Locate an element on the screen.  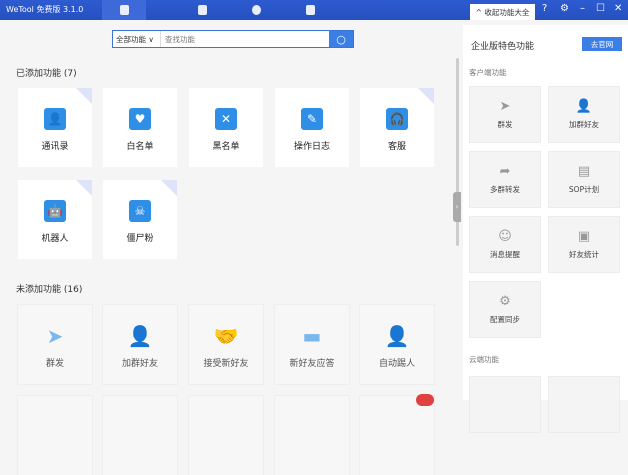
feature-label: 自动踢人 is located at coordinates (396, 364).